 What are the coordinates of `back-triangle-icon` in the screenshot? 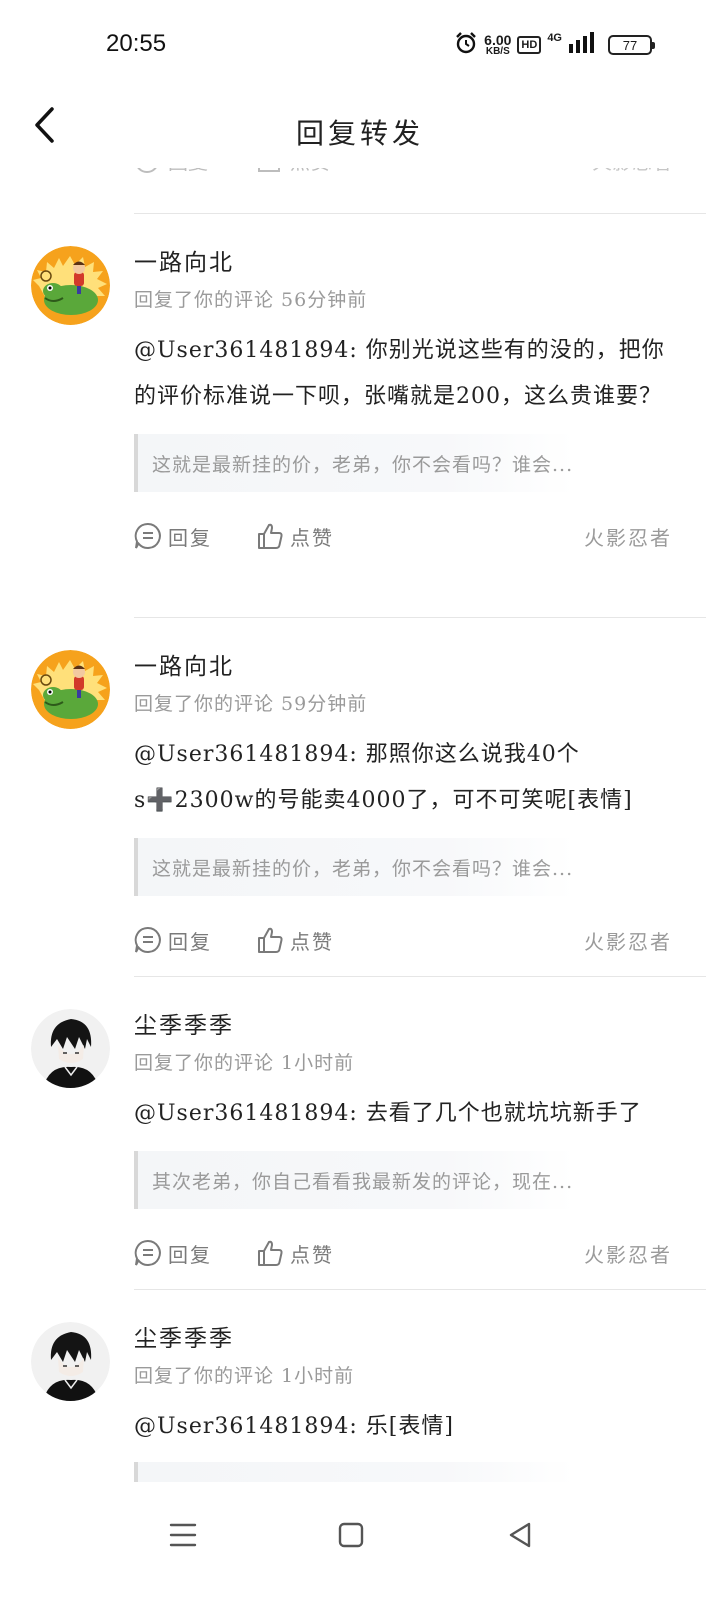 It's located at (520, 1535).